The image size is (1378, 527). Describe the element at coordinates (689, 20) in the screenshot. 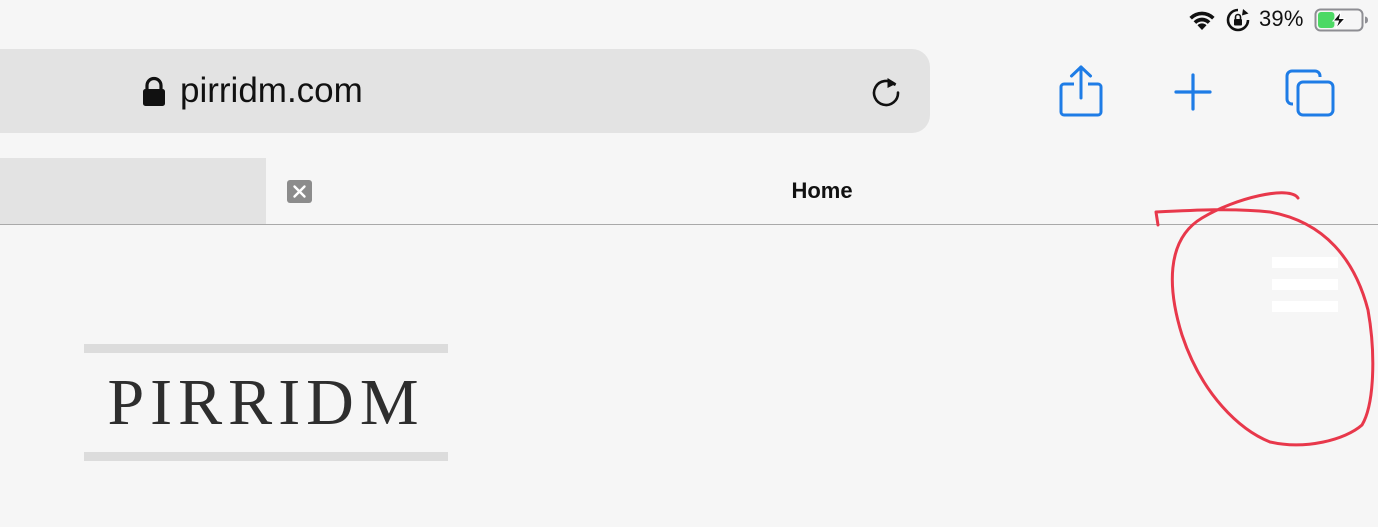

I see `status-bar: 39%` at that location.